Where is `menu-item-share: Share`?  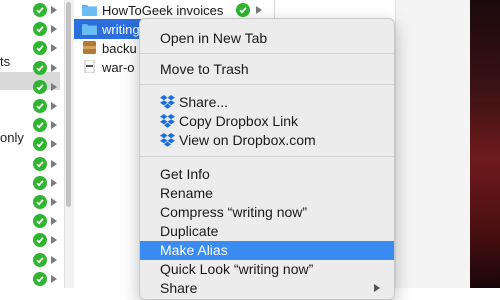
menu-item-share: Share is located at coordinates (267, 288).